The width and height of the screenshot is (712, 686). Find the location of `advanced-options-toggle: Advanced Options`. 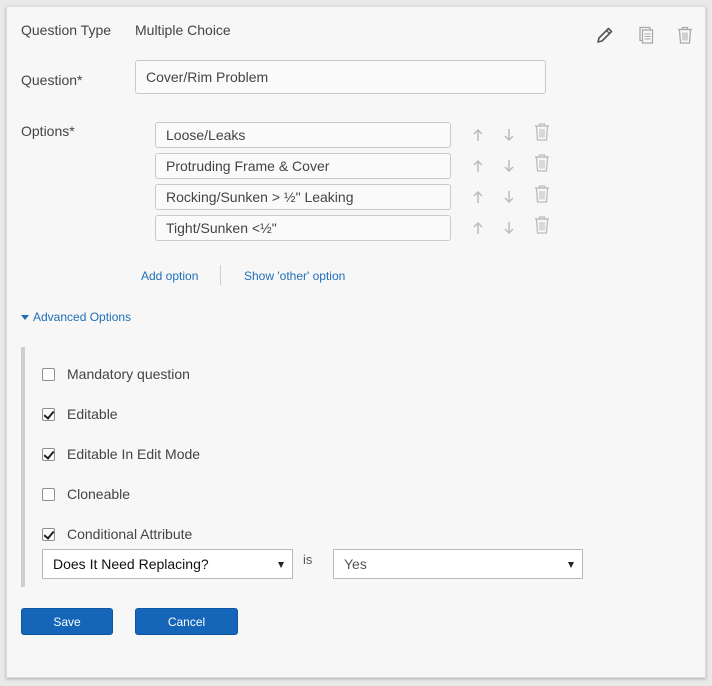

advanced-options-toggle: Advanced Options is located at coordinates (76, 317).